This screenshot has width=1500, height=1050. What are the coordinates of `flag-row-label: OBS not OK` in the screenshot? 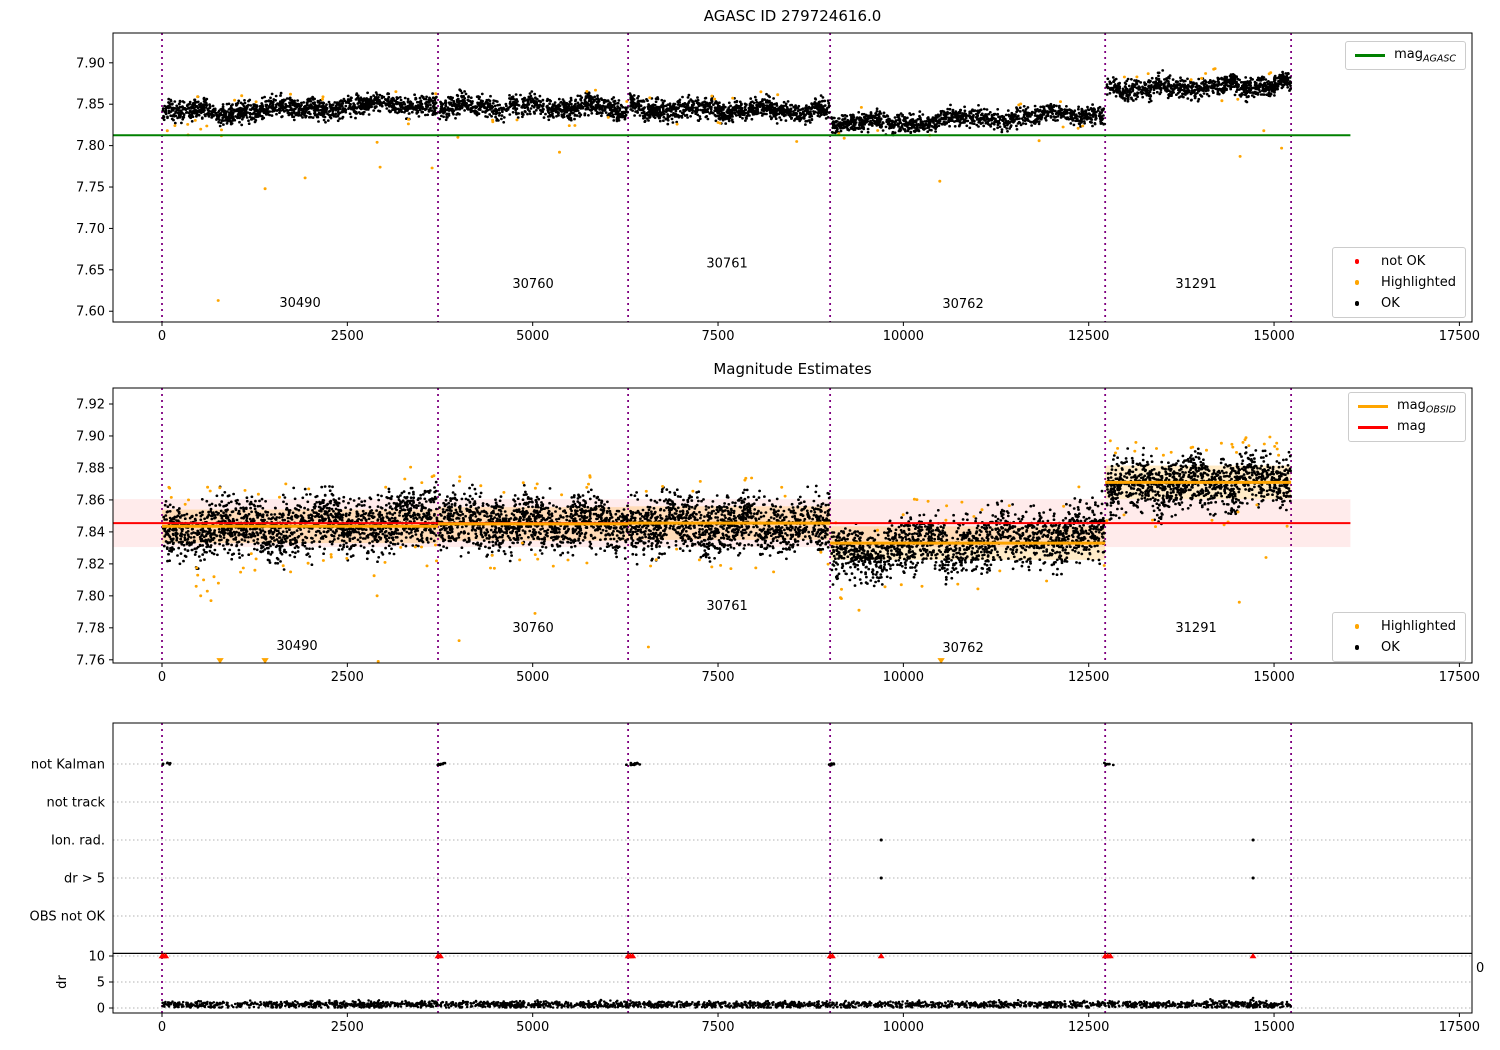 It's located at (68, 917).